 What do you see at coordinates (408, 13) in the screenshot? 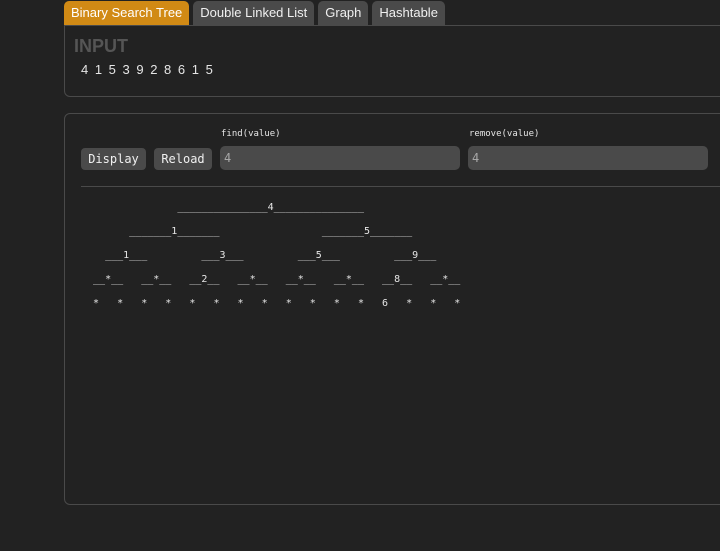
I see `tab-hashtable: Hashtable` at bounding box center [408, 13].